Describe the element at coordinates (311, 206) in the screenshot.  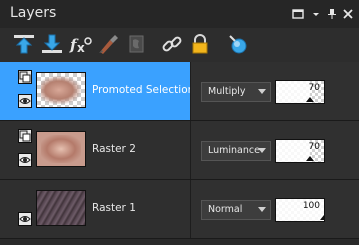
I see `opacity-value: 100` at that location.